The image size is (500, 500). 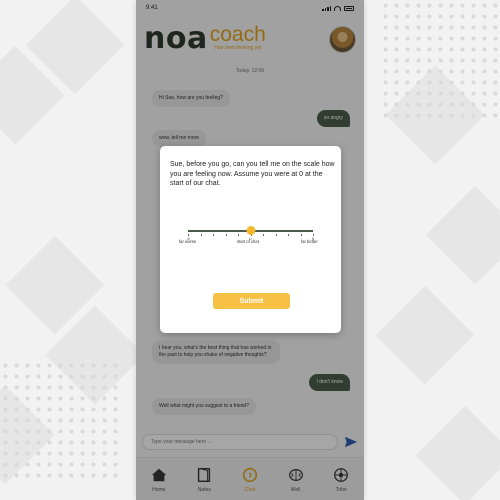 What do you see at coordinates (251, 301) in the screenshot?
I see `submit-button: Submit` at bounding box center [251, 301].